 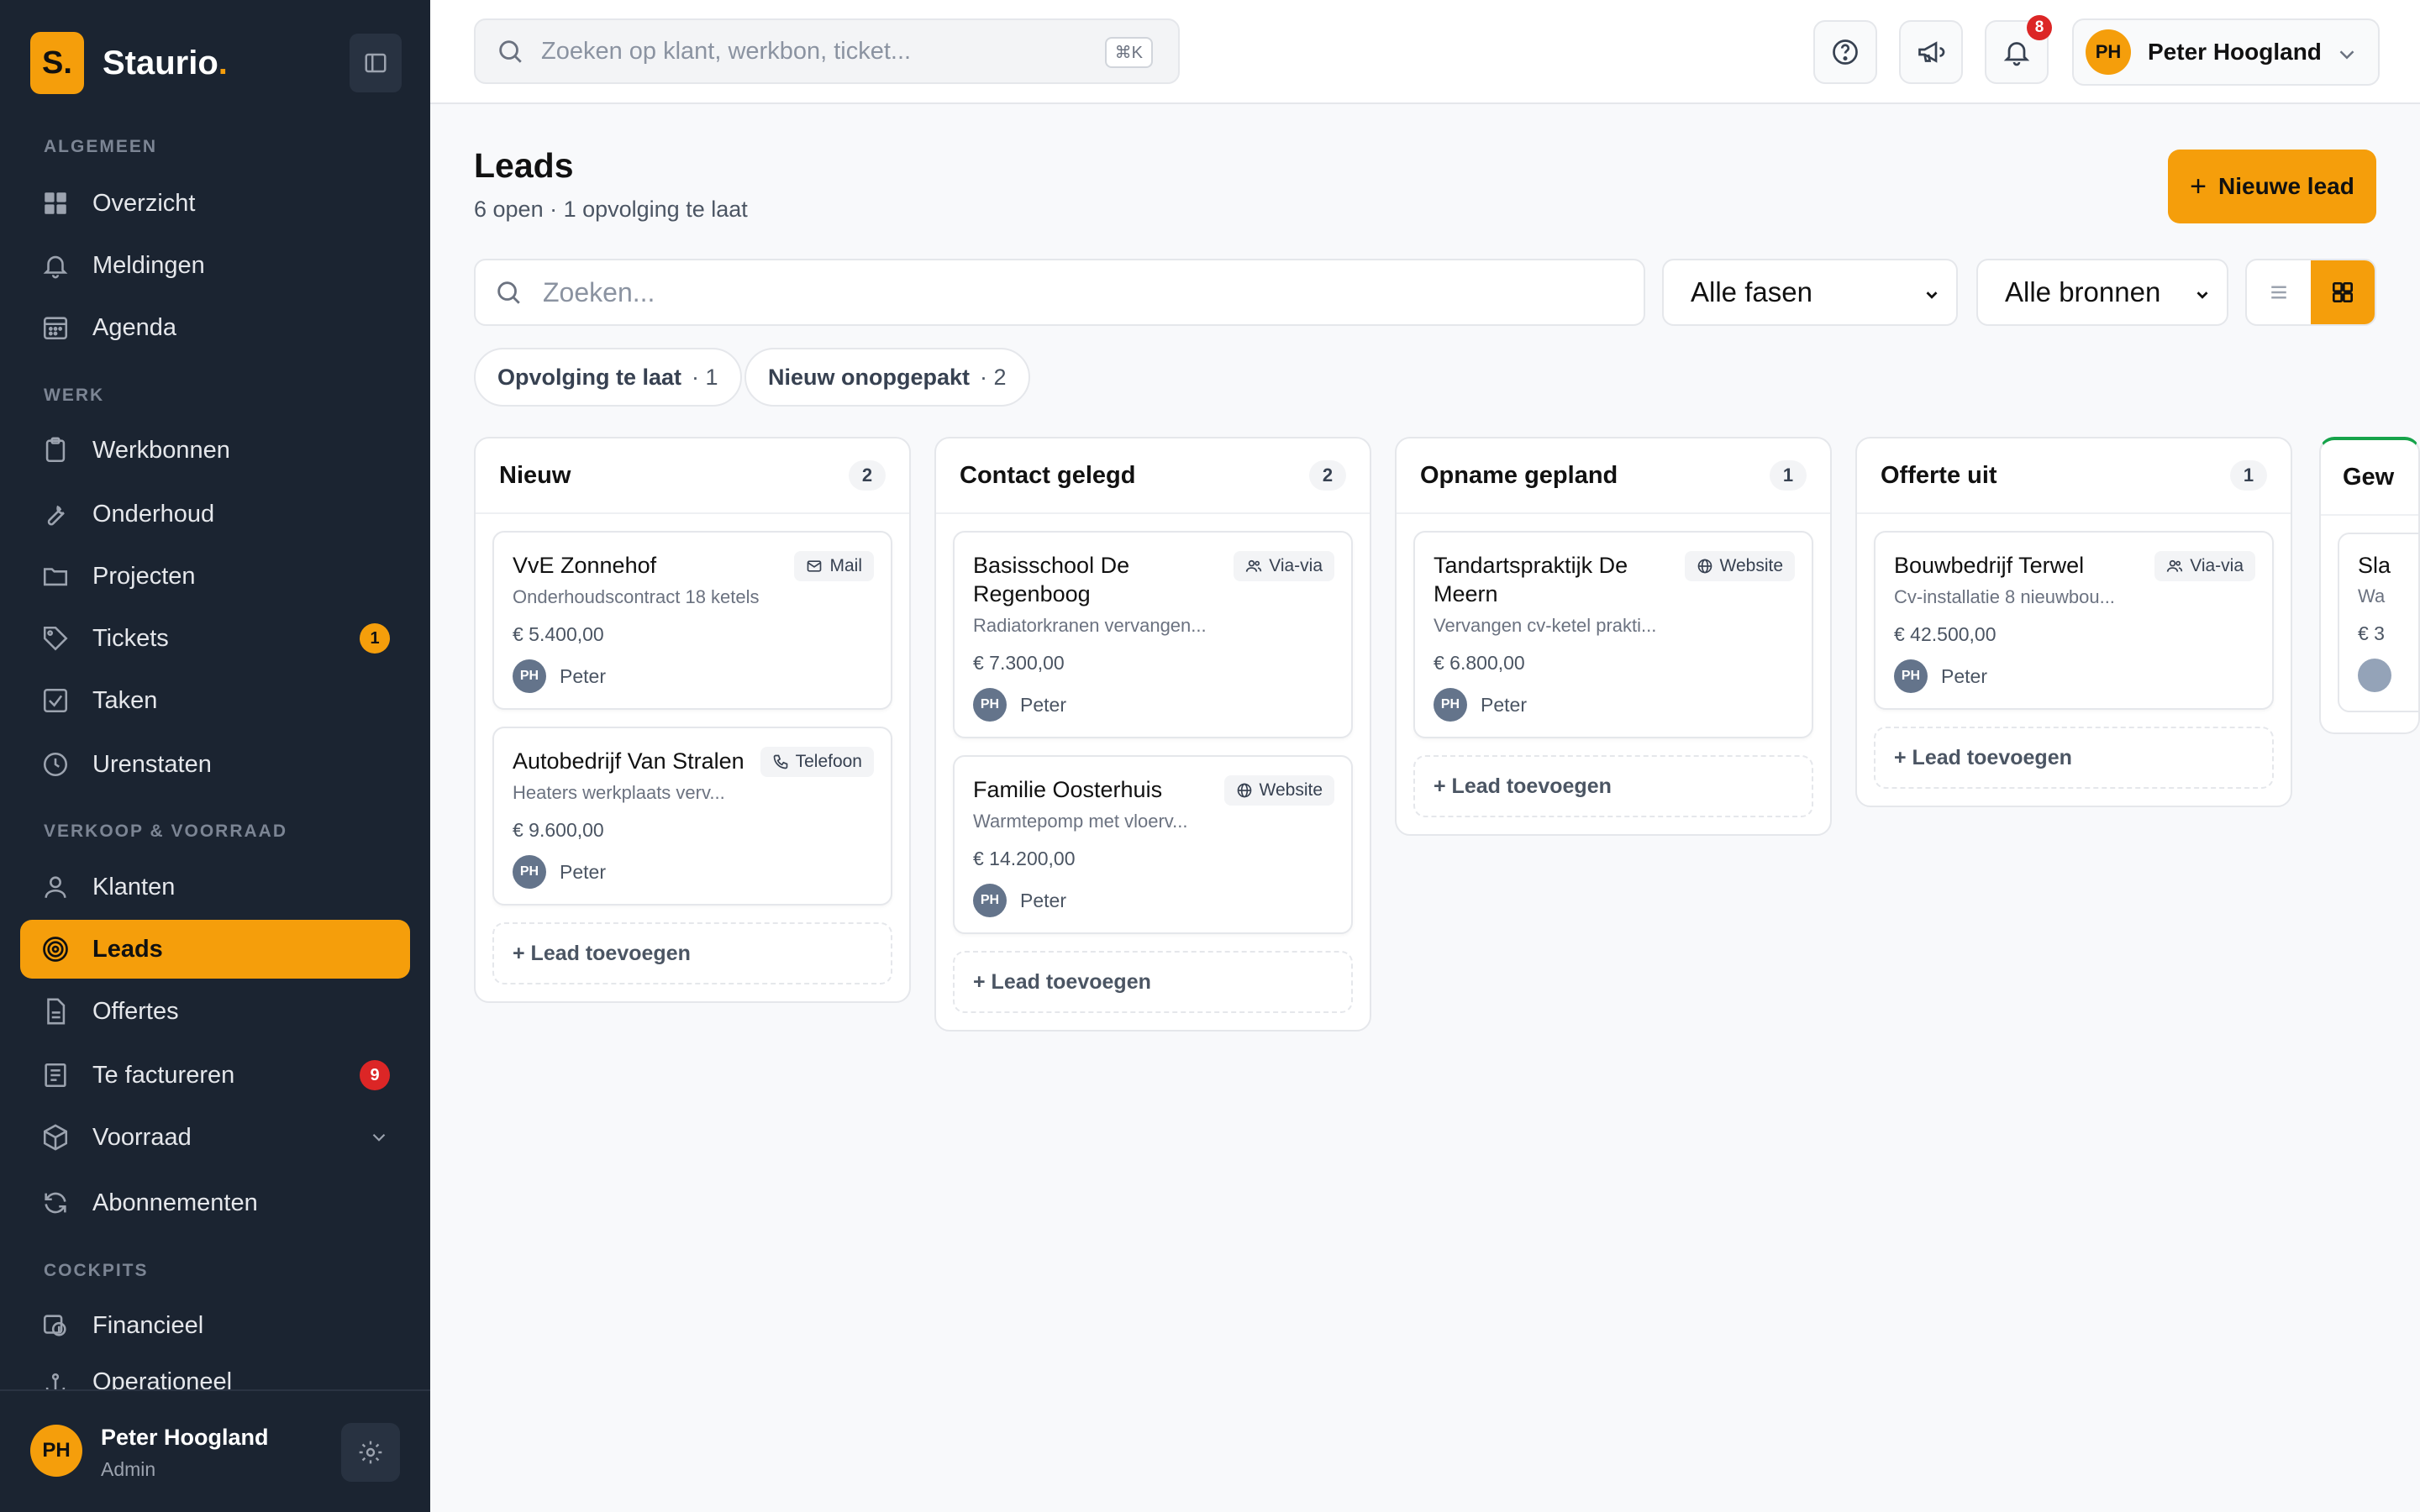 I want to click on lead-title: Autobedrijf Van Stralen, so click(x=628, y=761).